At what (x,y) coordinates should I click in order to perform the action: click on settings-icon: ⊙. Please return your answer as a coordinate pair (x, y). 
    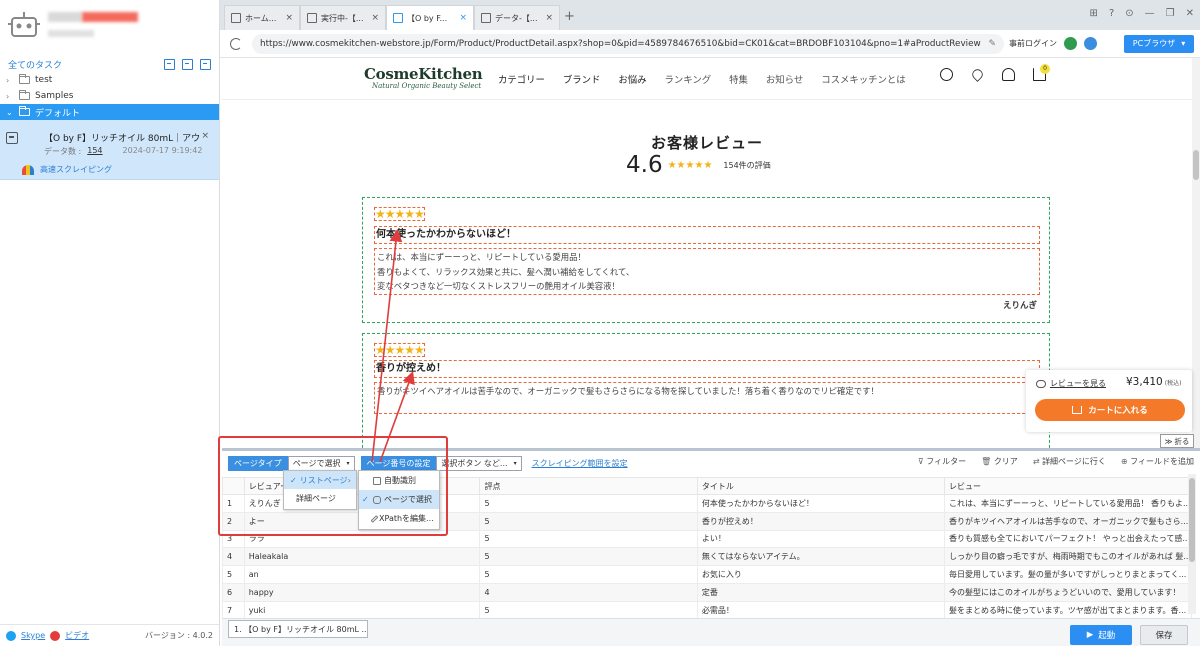
    Looking at the image, I should click on (1129, 13).